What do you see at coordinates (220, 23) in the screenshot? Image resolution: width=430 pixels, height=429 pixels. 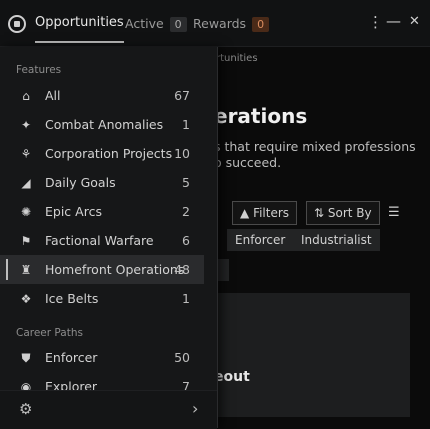 I see `tab-rewards-label: Rewards` at bounding box center [220, 23].